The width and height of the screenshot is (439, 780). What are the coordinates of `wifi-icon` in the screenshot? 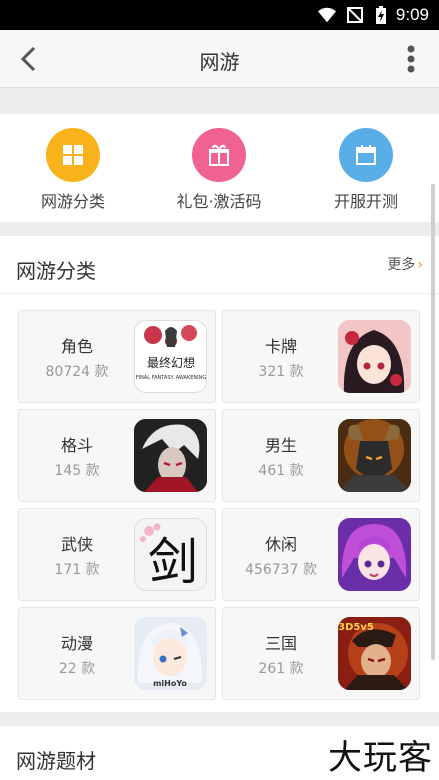 It's located at (327, 15).